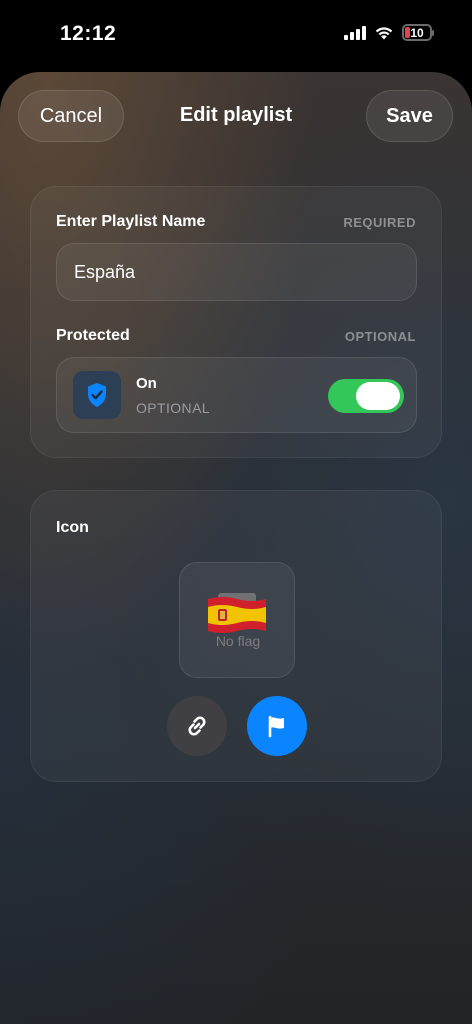  I want to click on protected-row: On OPTIONAL, so click(236, 395).